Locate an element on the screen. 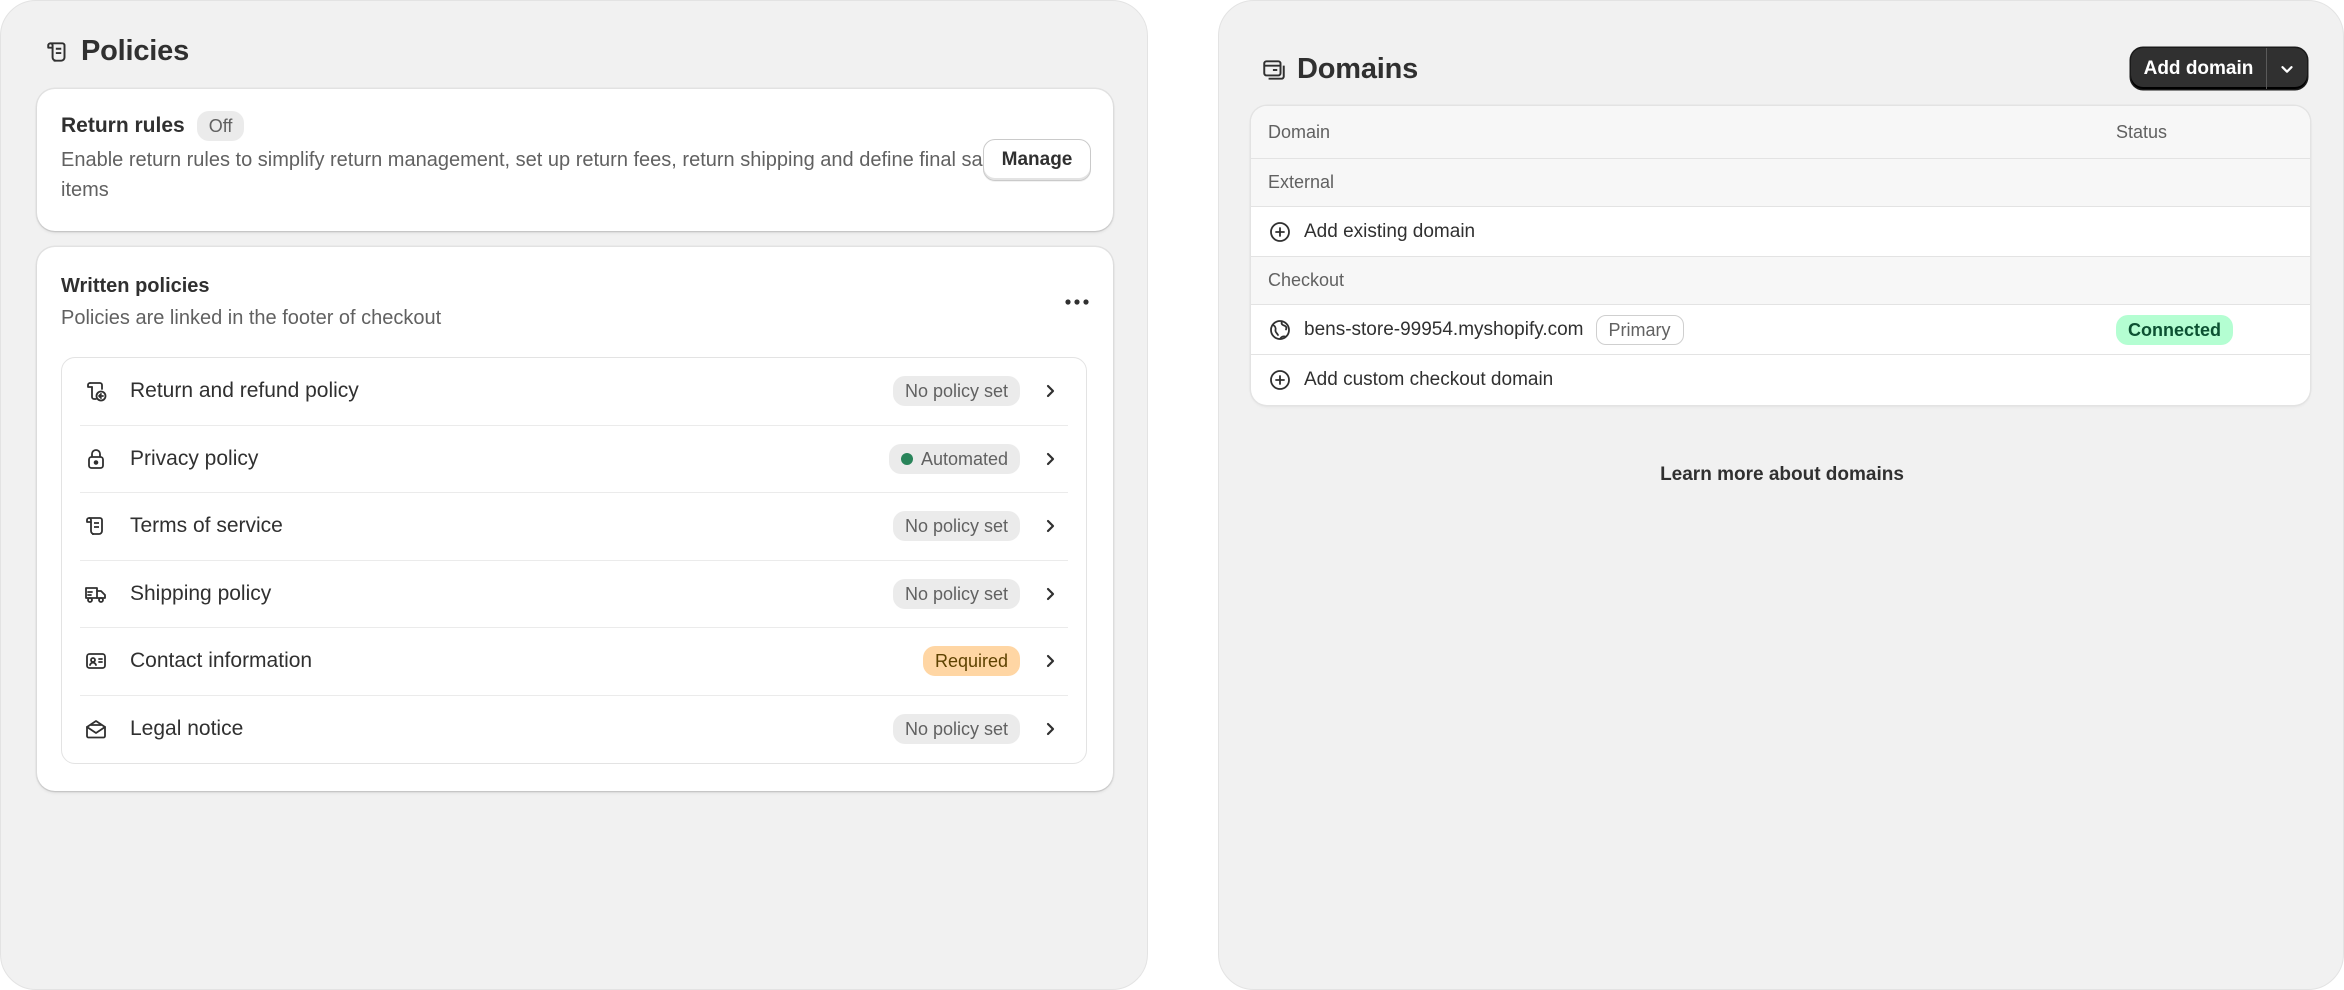  automated-dot-icon is located at coordinates (906, 458).